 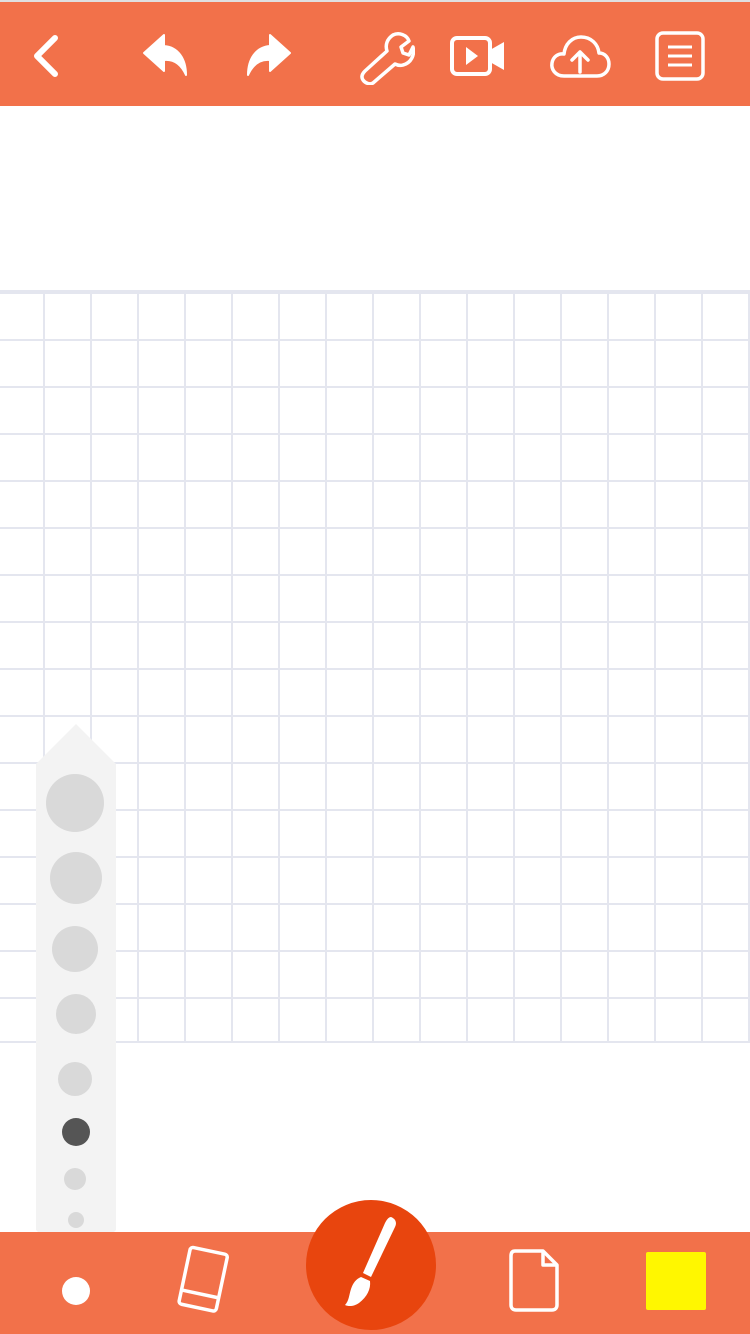 I want to click on brush-size-picker, so click(x=76, y=997).